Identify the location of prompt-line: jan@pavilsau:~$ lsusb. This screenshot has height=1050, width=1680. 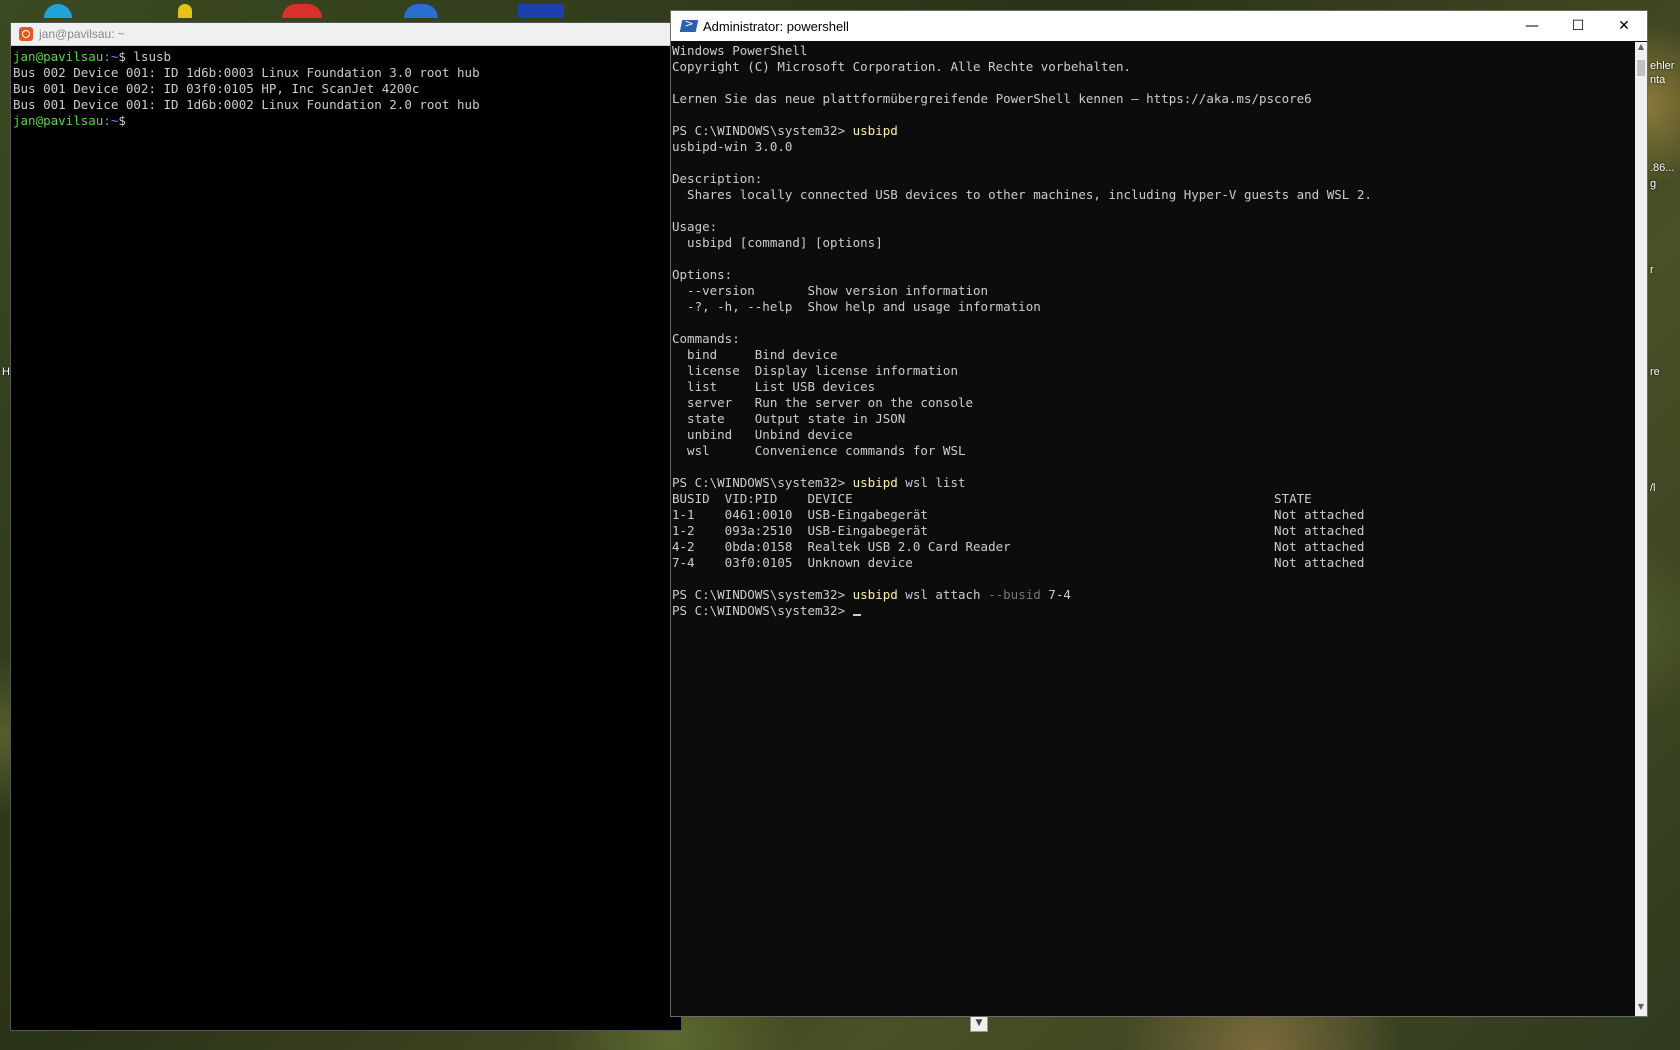
(92, 56).